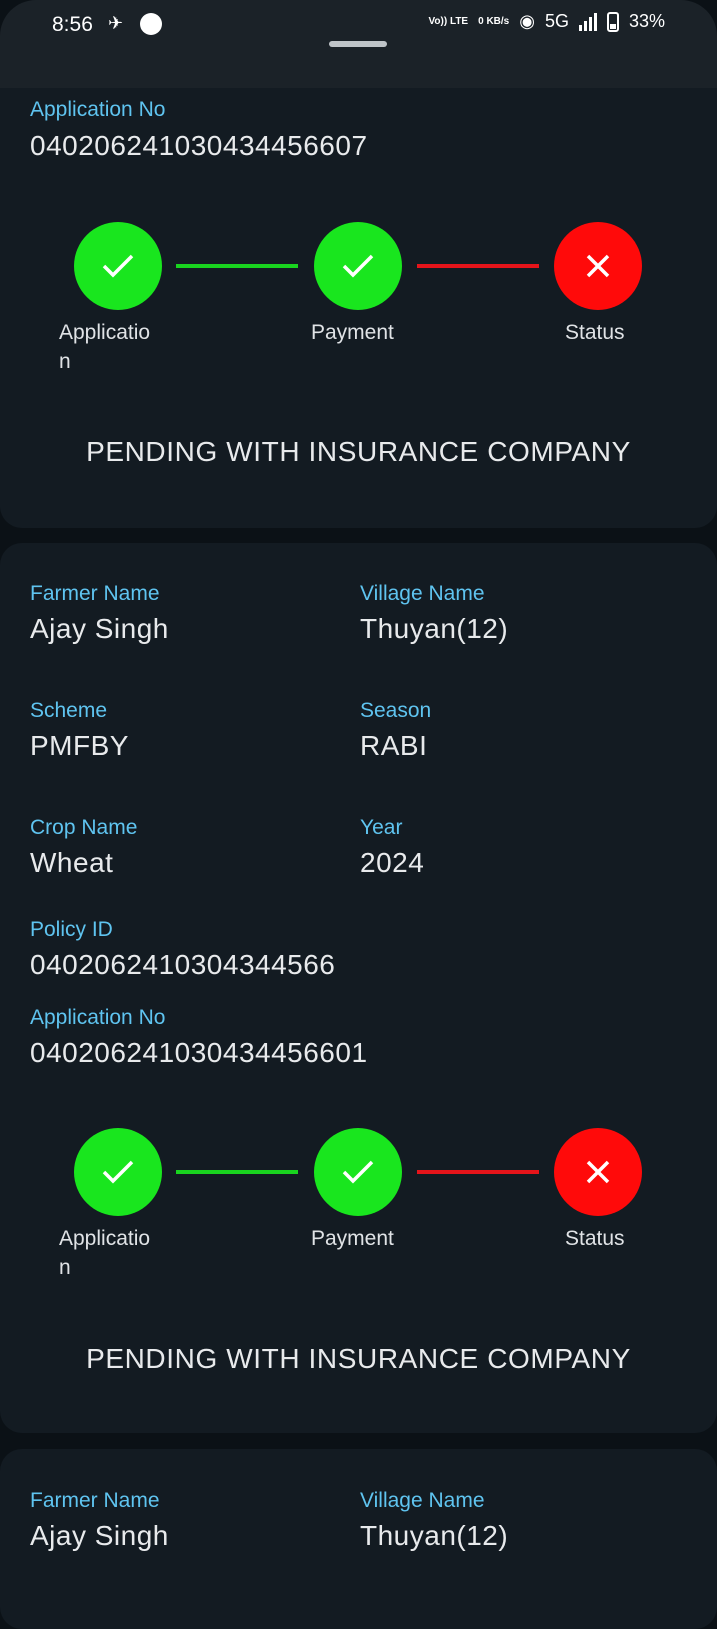 The width and height of the screenshot is (717, 1629). Describe the element at coordinates (448, 21) in the screenshot. I see `volte-icon: Vo)) LTE` at that location.